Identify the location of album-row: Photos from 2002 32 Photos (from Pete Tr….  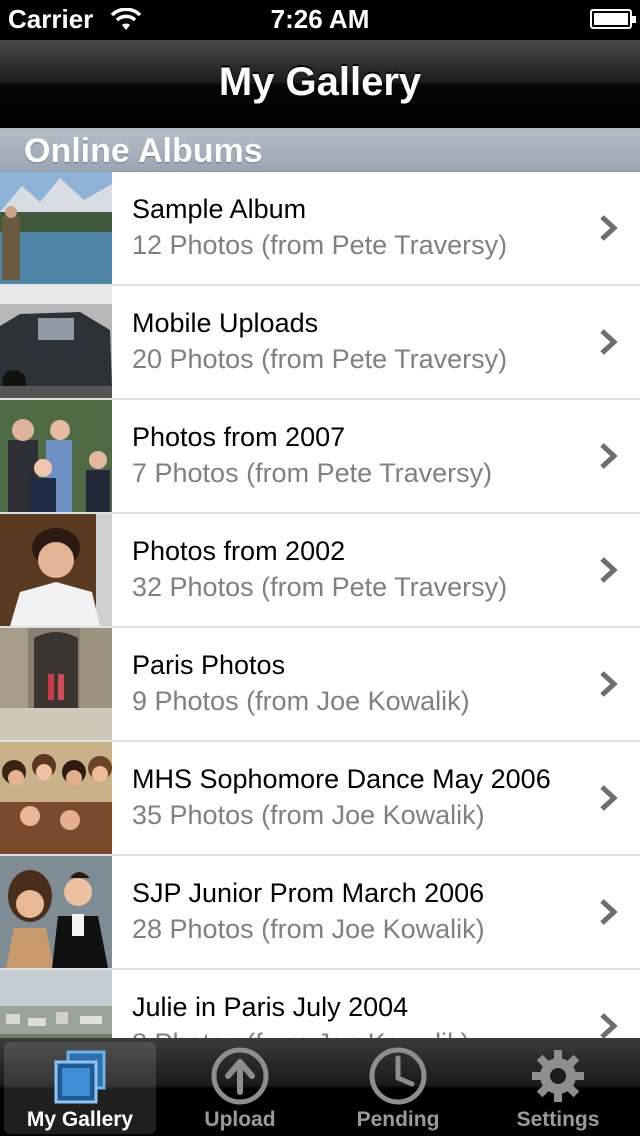
(320, 571).